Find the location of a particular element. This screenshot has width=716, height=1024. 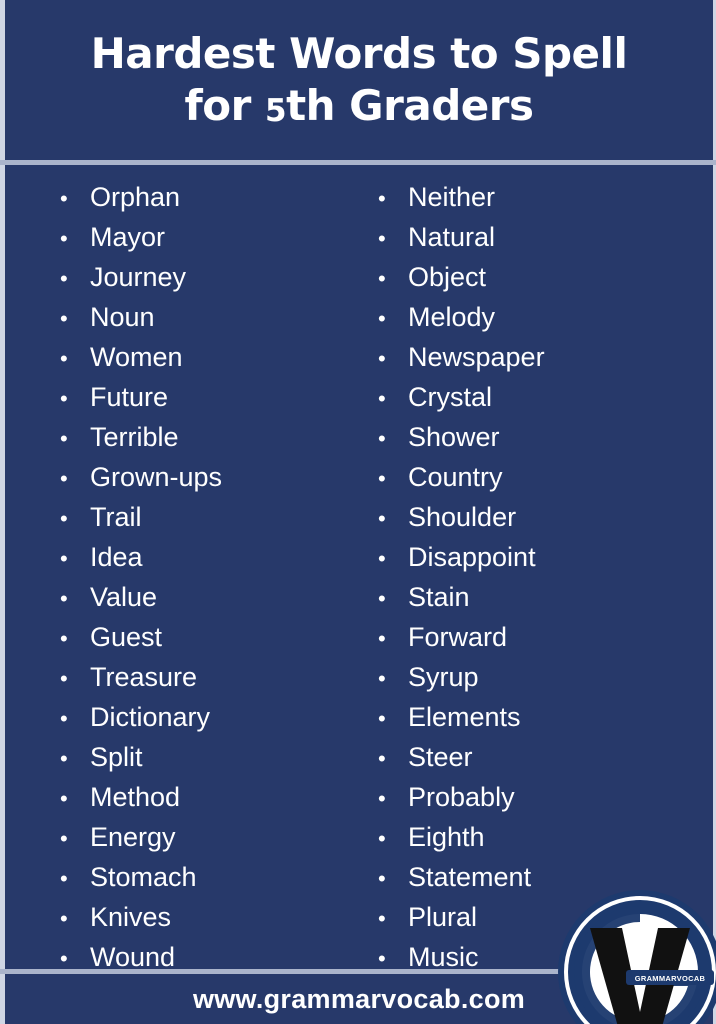

word-label: Melody is located at coordinates (452, 317).